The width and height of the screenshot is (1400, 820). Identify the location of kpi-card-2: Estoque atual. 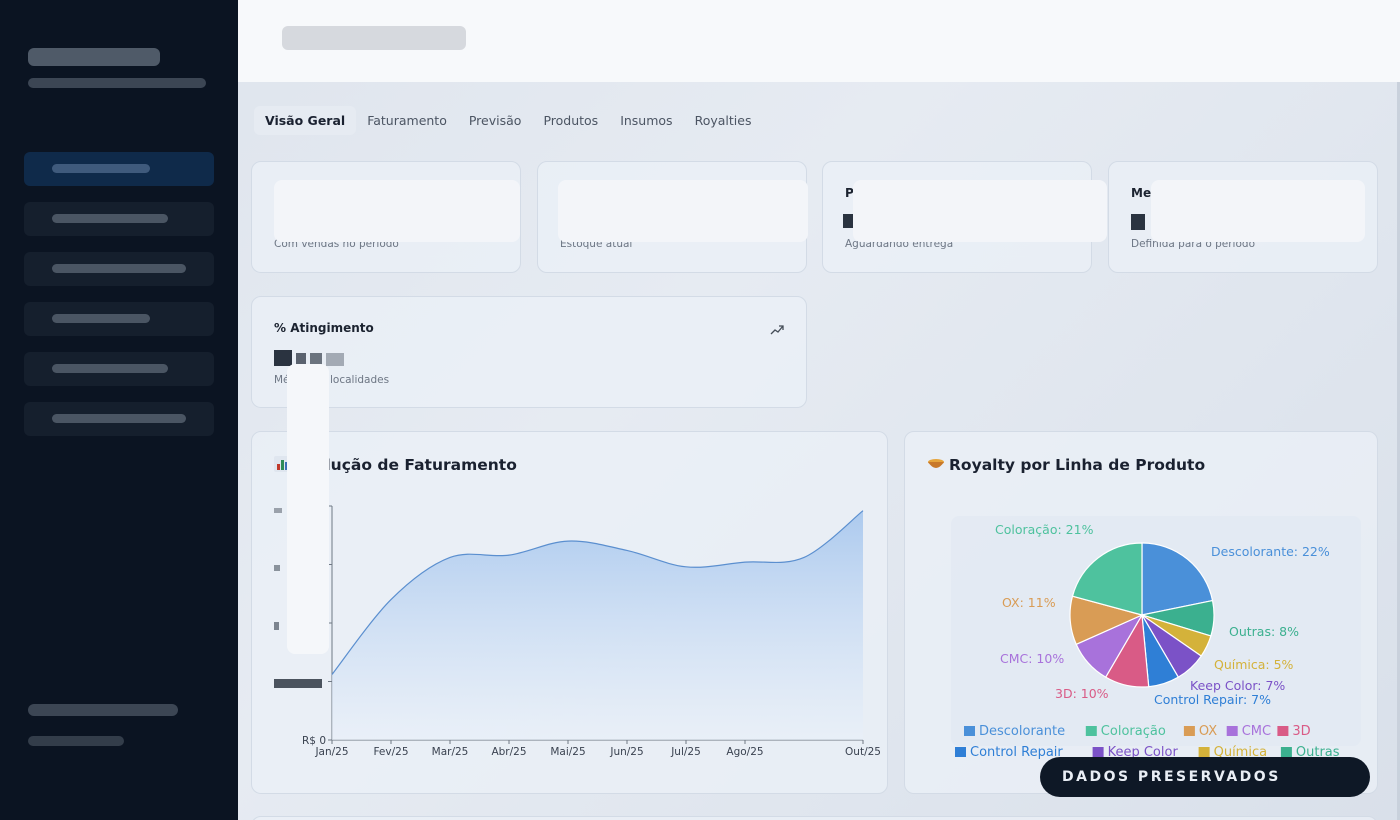
(672, 217).